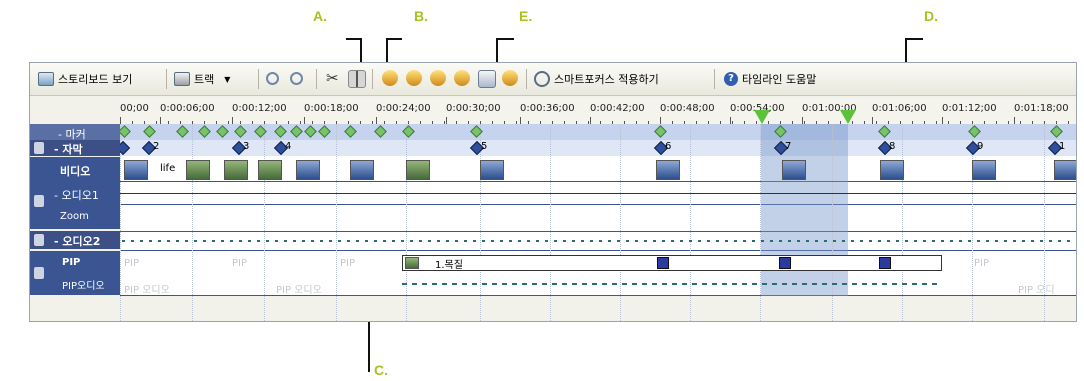 This screenshot has width=1084, height=381. What do you see at coordinates (690, 222) in the screenshot?
I see `grid-line` at bounding box center [690, 222].